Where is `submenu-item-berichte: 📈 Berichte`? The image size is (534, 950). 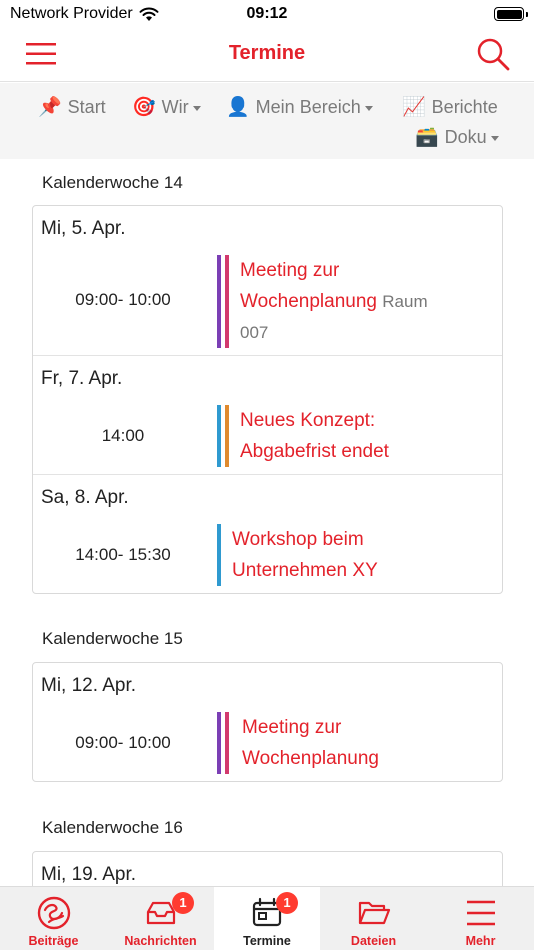 submenu-item-berichte: 📈 Berichte is located at coordinates (450, 107).